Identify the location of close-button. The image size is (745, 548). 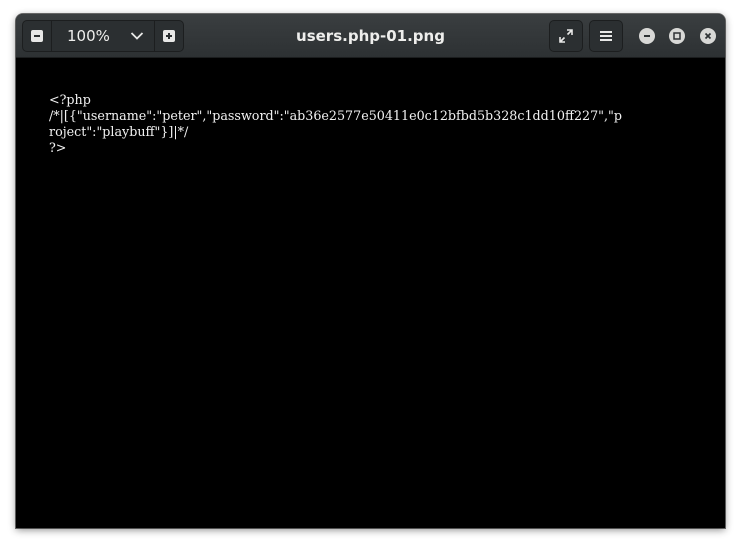
(708, 36).